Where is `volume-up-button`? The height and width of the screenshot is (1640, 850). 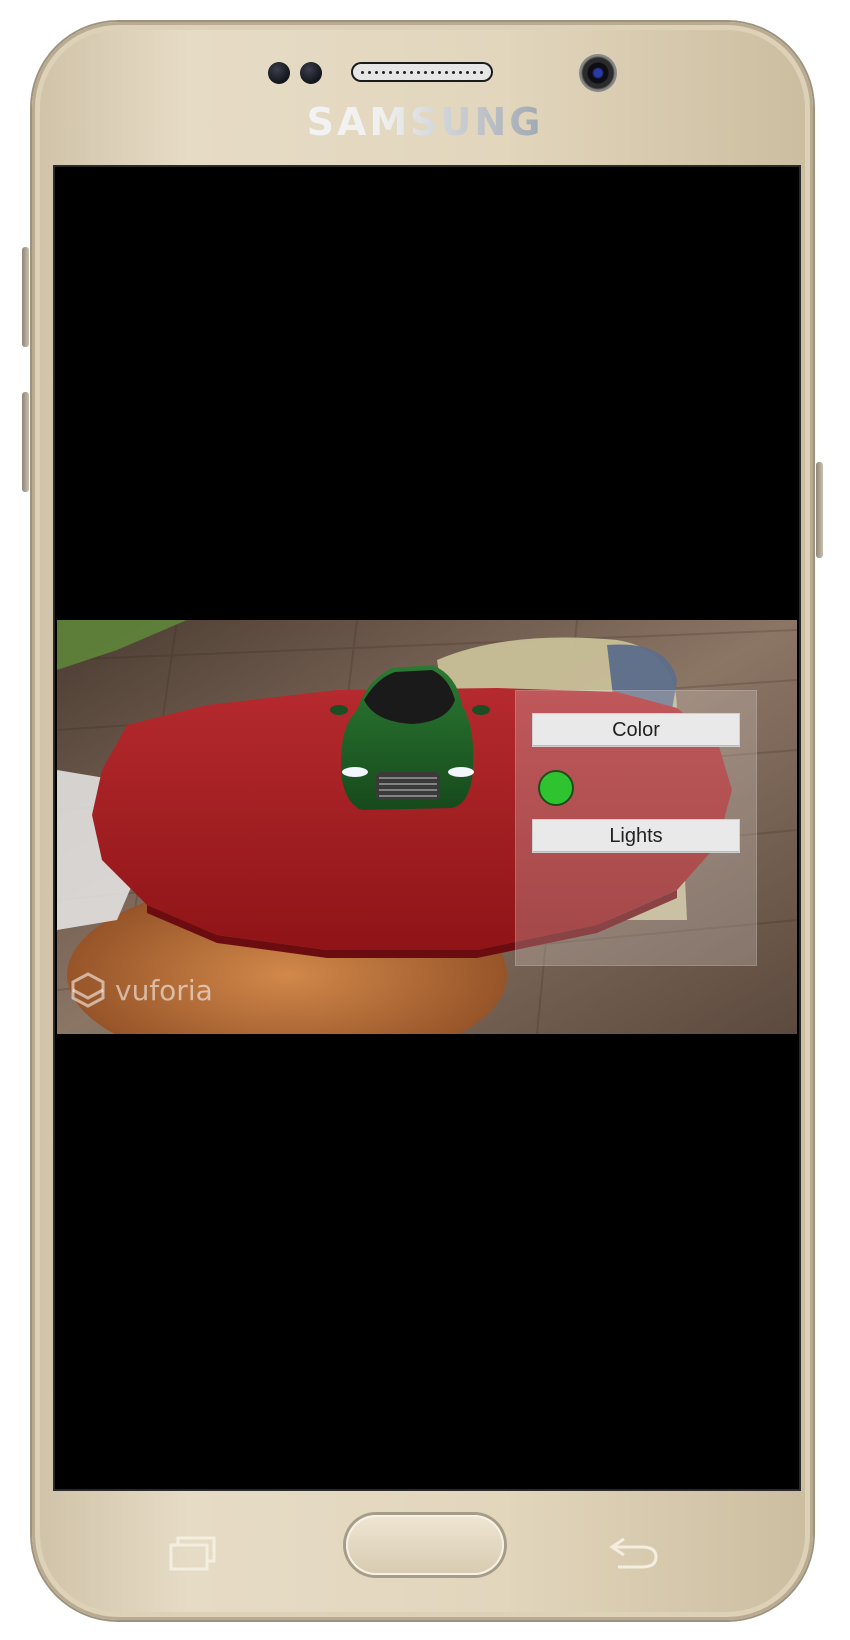
volume-up-button is located at coordinates (25, 297).